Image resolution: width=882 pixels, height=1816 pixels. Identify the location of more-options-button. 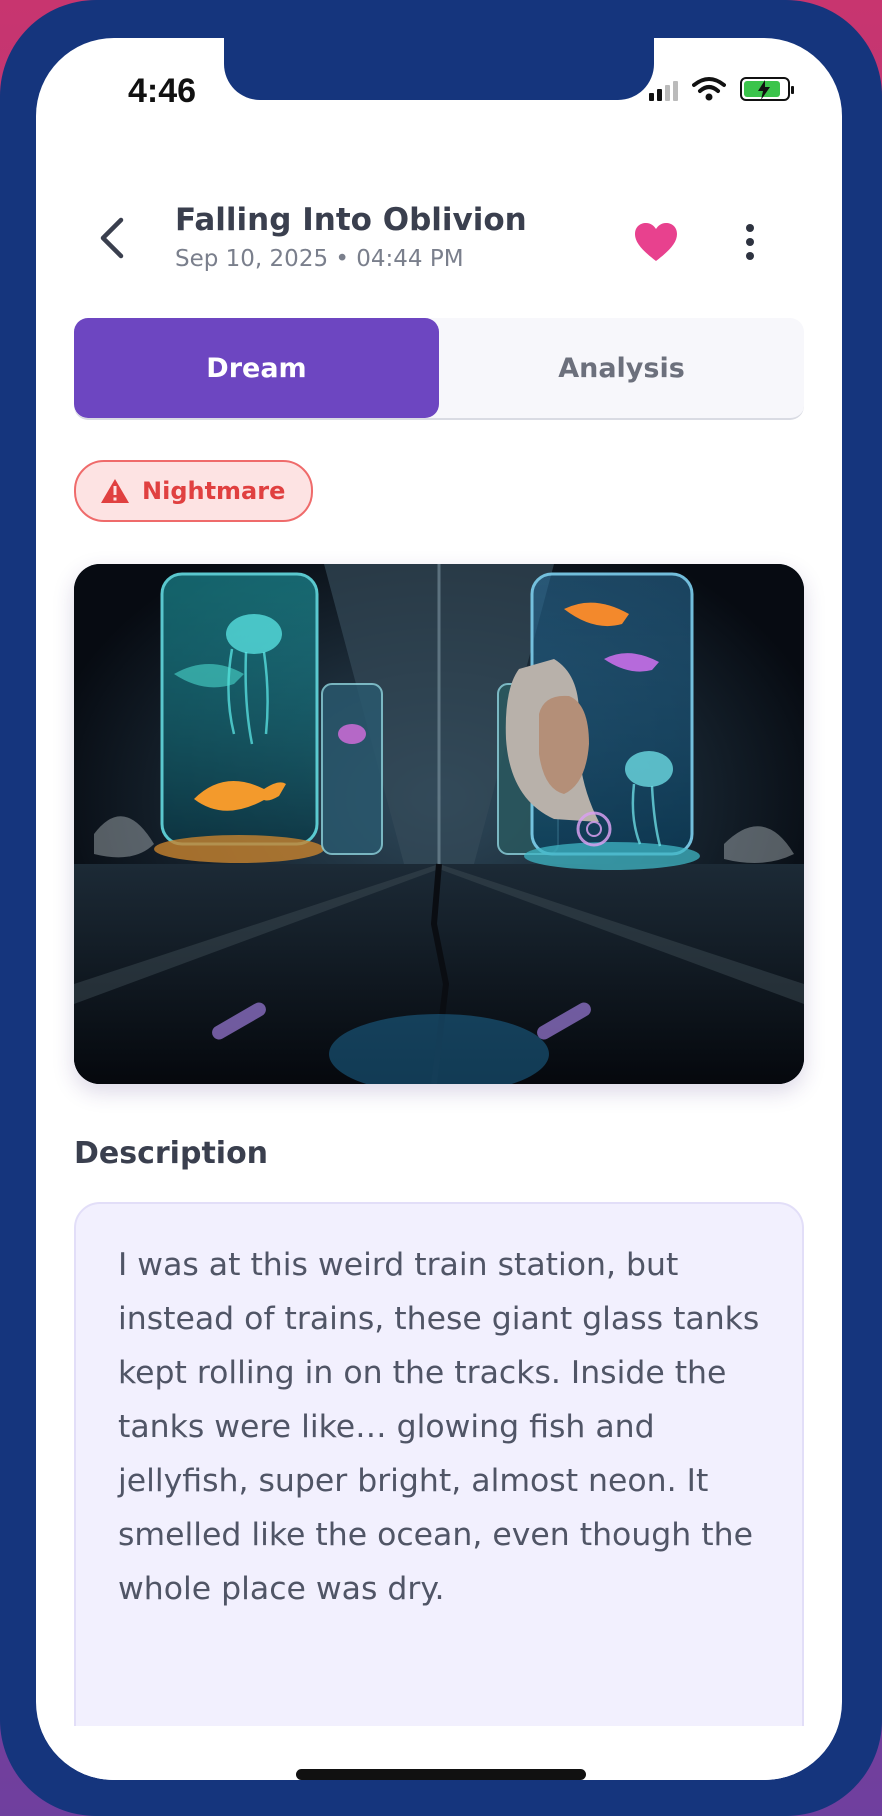
(750, 242).